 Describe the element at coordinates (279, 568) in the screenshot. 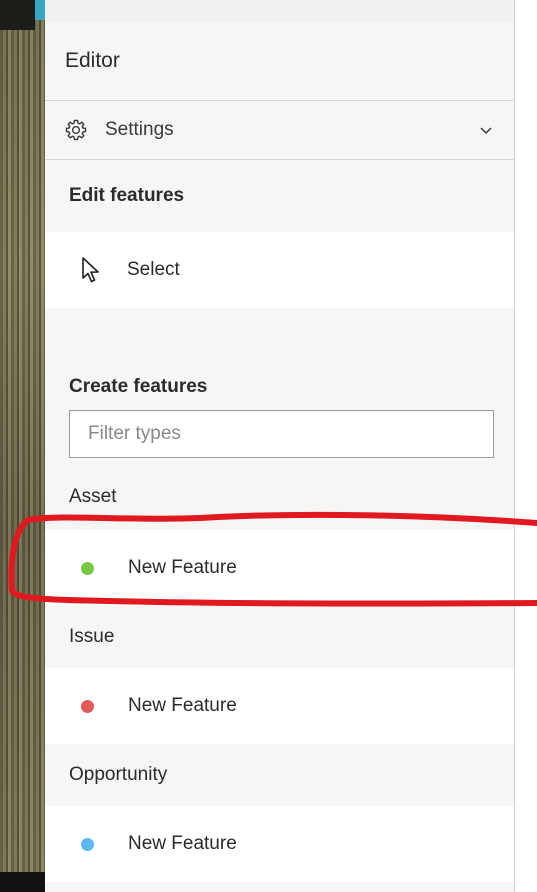

I see `feature-template-asset: New Feature` at that location.